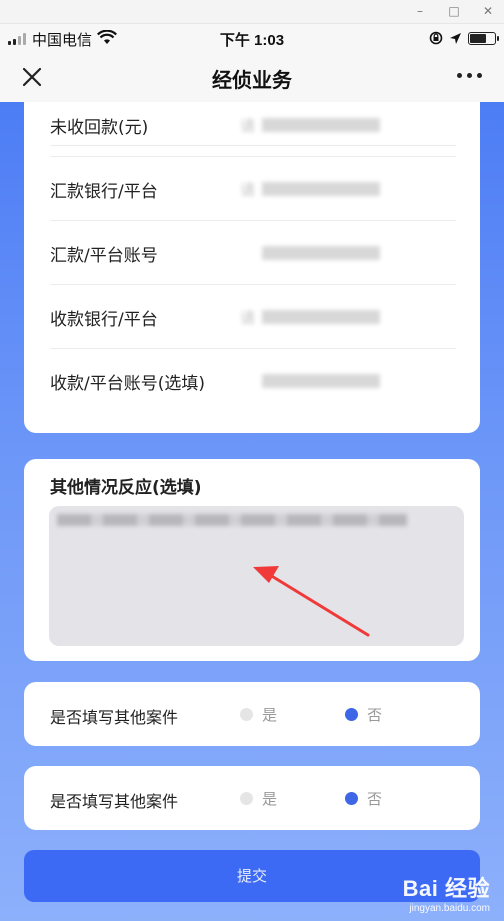 This screenshot has height=921, width=504. Describe the element at coordinates (252, 80) in the screenshot. I see `page-title: 经侦业务` at that location.